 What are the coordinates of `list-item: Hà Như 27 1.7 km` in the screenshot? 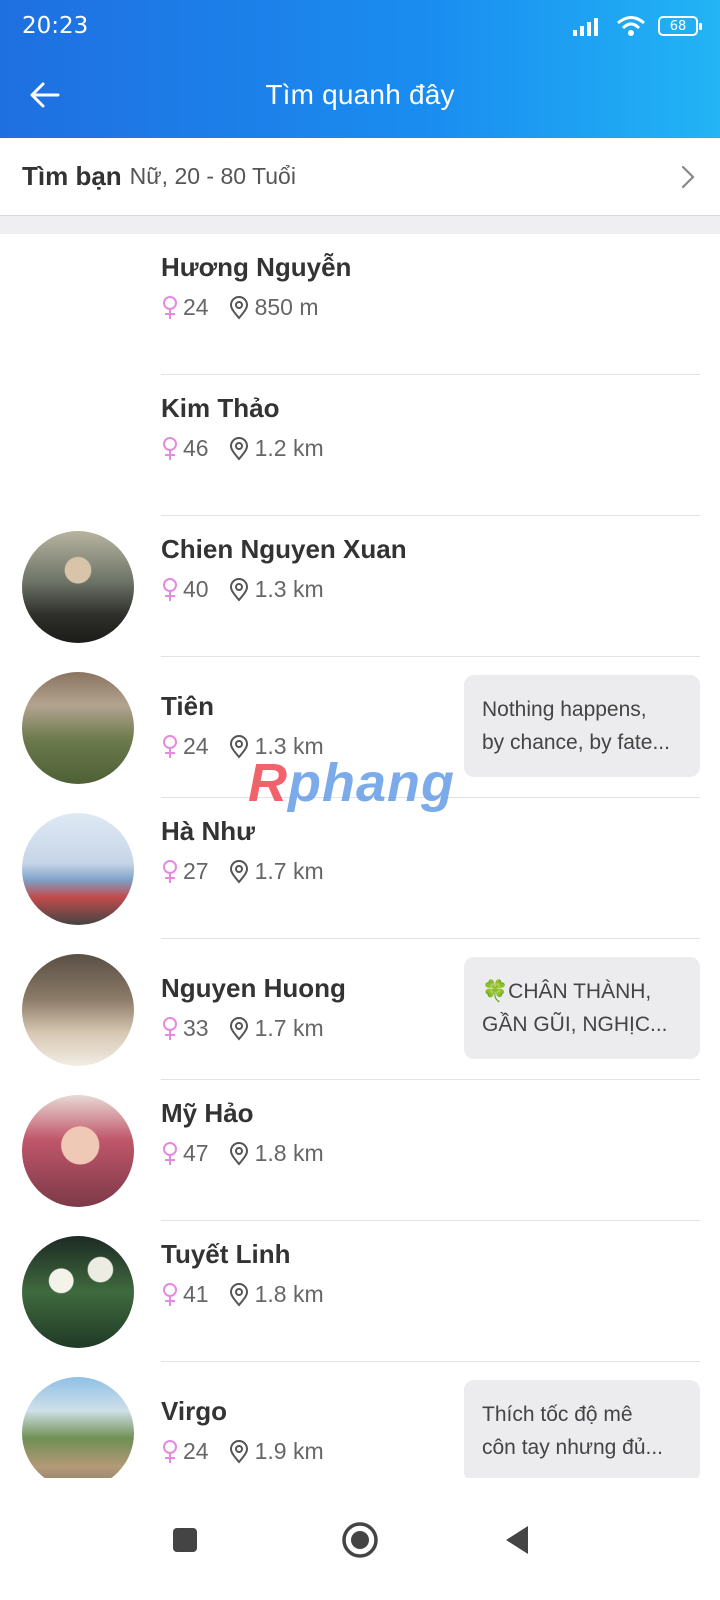 It's located at (360, 868).